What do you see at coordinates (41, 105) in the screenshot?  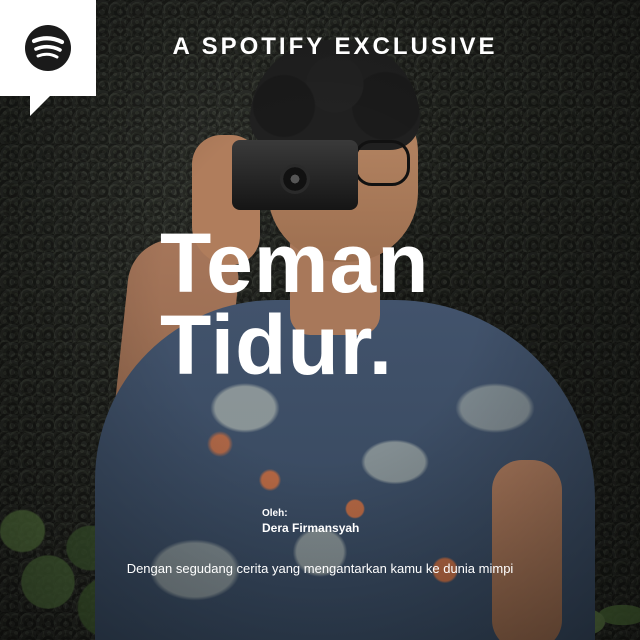 I see `badge-speech-tail` at bounding box center [41, 105].